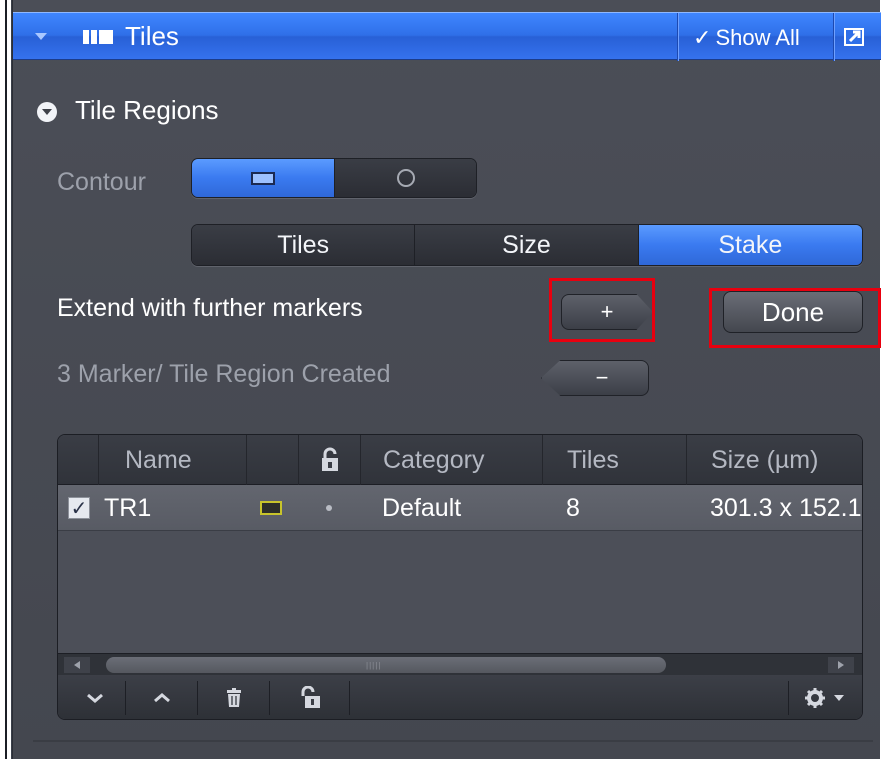 The image size is (882, 759). Describe the element at coordinates (453, 741) in the screenshot. I see `panel-bottom-divider` at that location.